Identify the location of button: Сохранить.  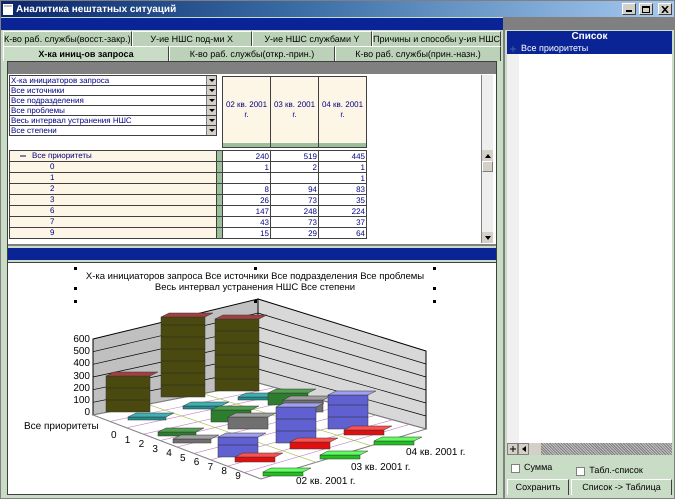
(538, 487).